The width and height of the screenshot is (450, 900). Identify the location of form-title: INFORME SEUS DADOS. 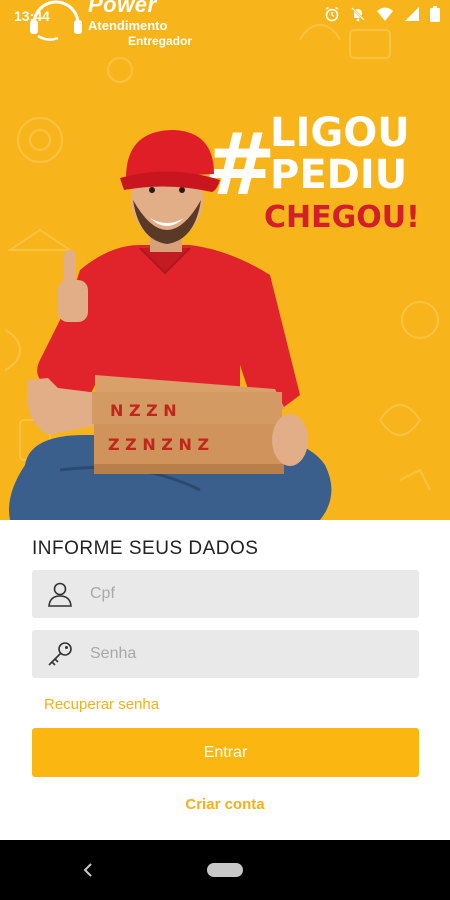
(145, 548).